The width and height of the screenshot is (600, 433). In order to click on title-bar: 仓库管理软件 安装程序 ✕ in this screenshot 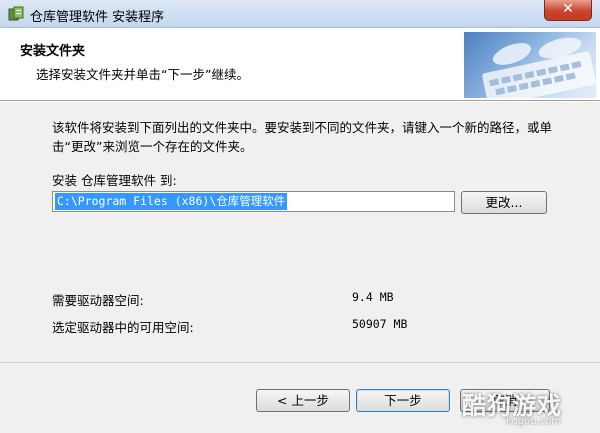, I will do `click(300, 14)`.